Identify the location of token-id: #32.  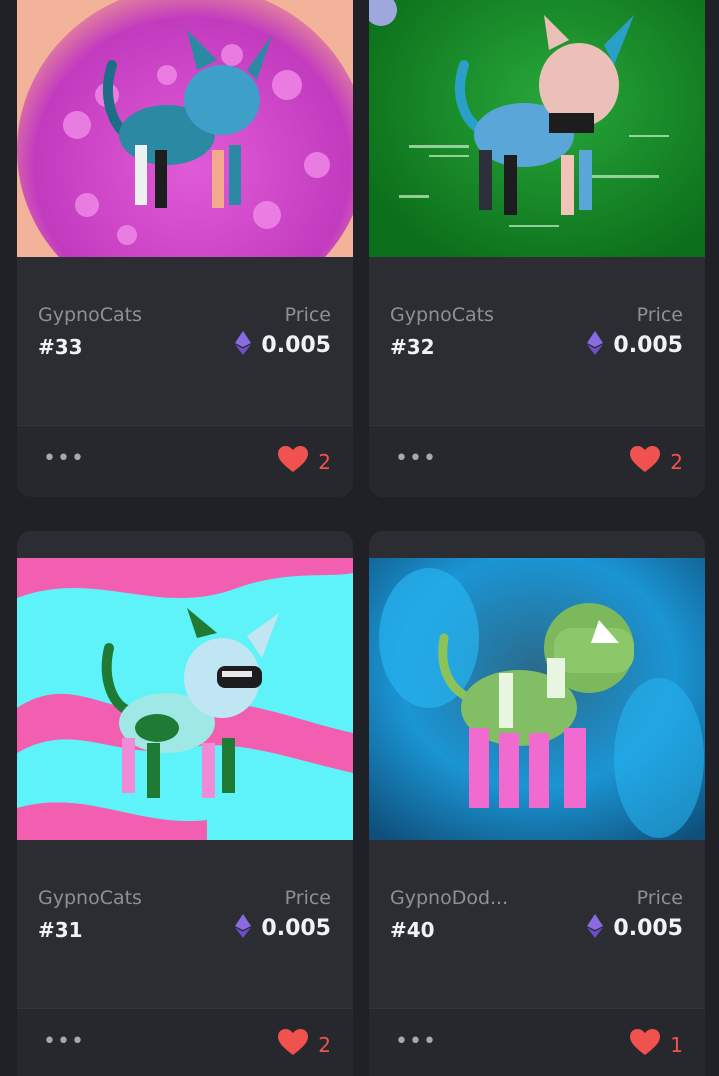
(412, 347).